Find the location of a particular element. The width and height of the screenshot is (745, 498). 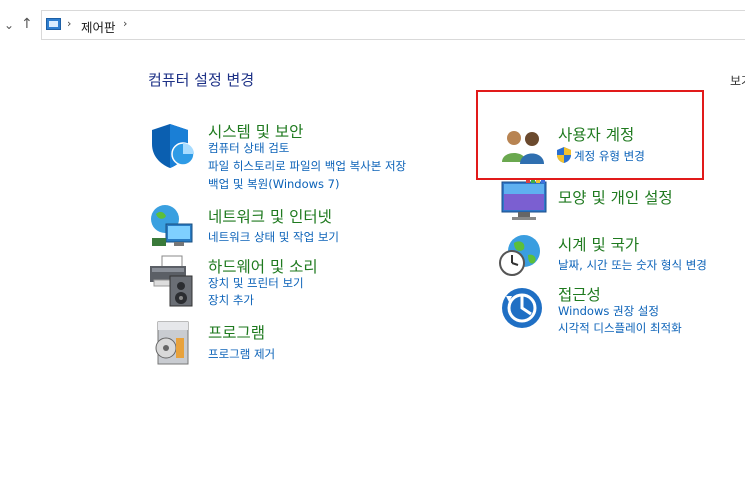

category-ease-of-access: 접근성 is located at coordinates (579, 294).